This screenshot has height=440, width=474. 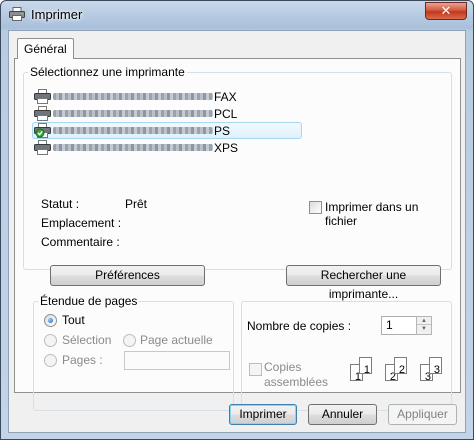 I want to click on collate-page: 3, so click(x=435, y=366).